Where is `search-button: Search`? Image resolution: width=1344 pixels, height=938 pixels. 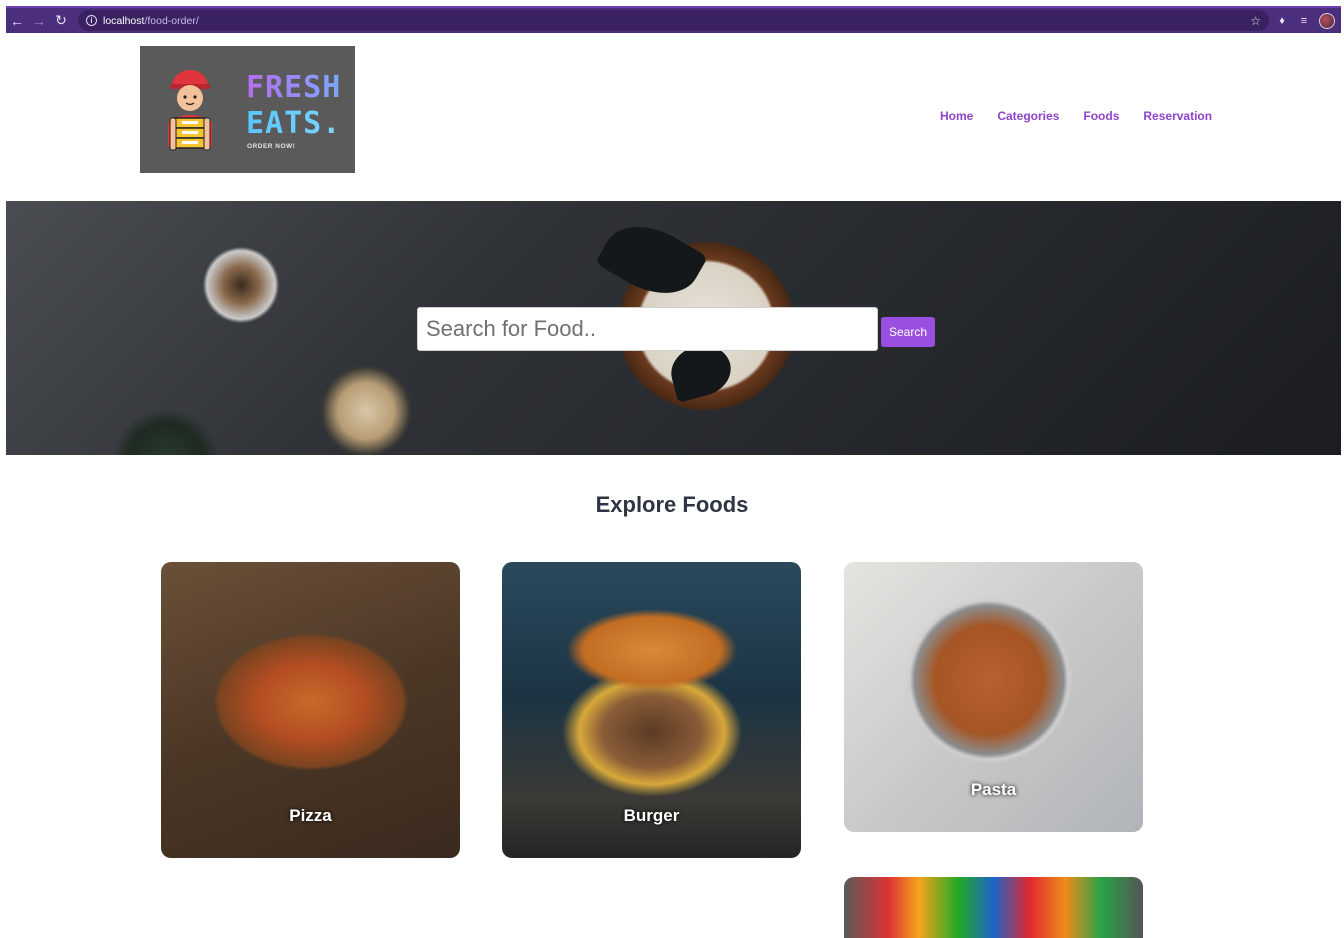 search-button: Search is located at coordinates (908, 332).